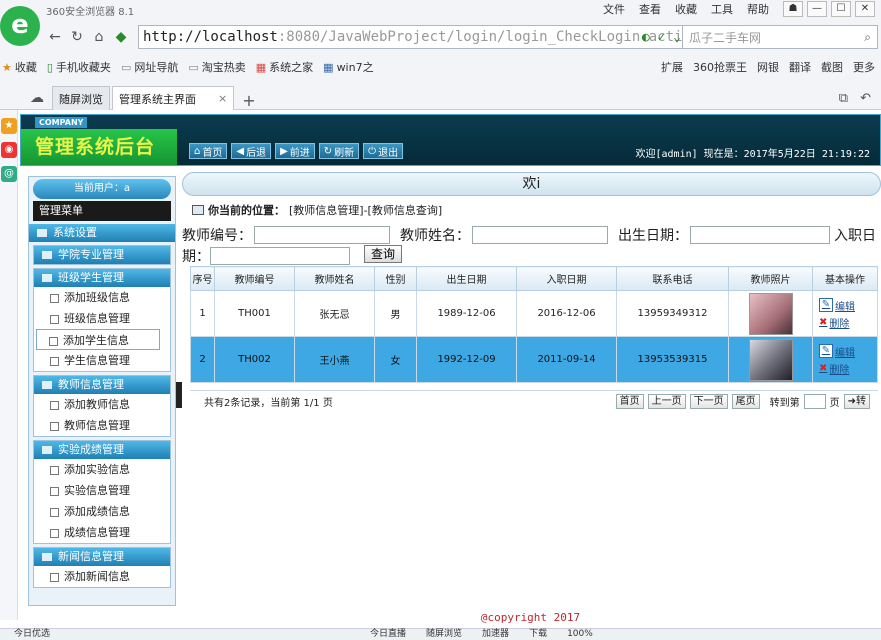  Describe the element at coordinates (383, 151) in the screenshot. I see `logout-button: ⏻ 退出` at that location.